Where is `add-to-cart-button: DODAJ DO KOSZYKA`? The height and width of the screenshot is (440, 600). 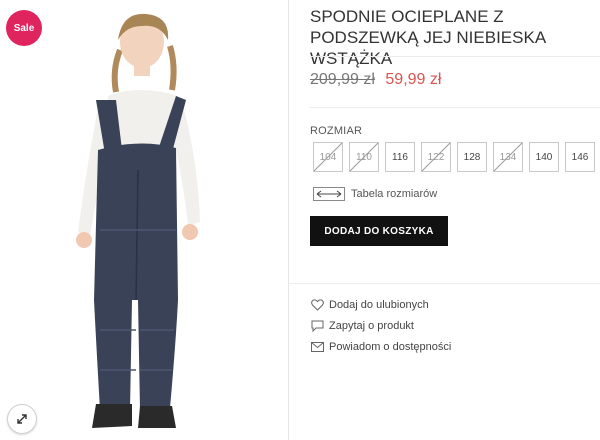 add-to-cart-button: DODAJ DO KOSZYKA is located at coordinates (379, 231).